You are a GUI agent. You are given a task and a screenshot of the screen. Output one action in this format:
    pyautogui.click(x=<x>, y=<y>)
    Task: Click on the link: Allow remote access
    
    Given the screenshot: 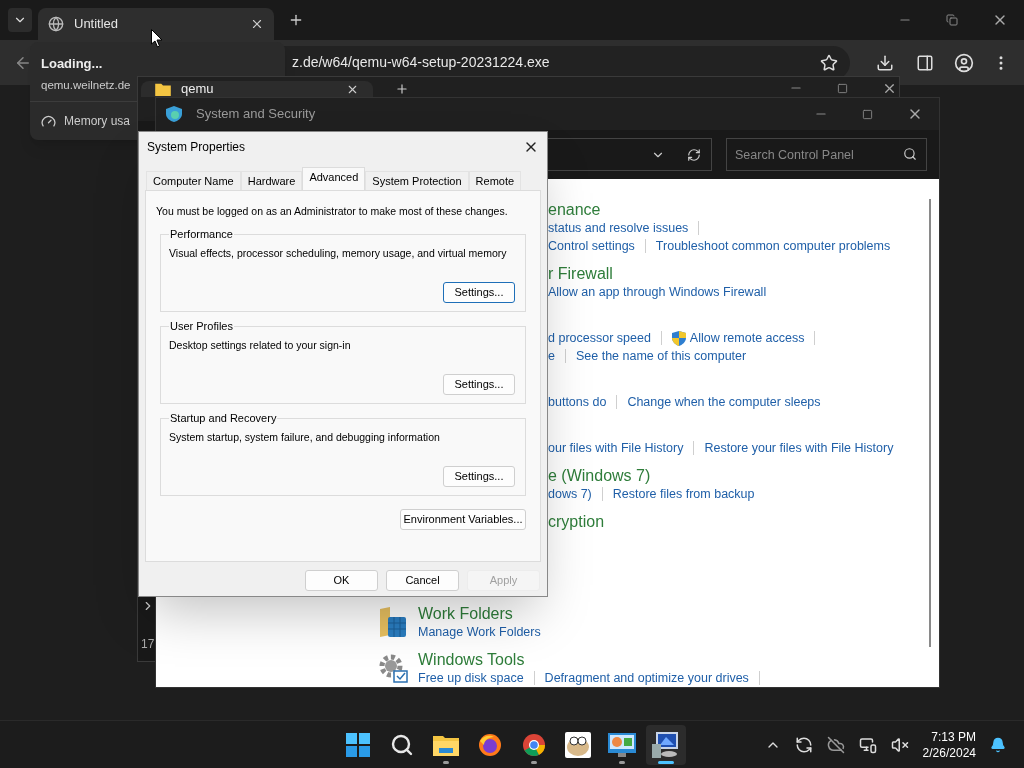 What is the action you would take?
    pyautogui.click(x=747, y=338)
    